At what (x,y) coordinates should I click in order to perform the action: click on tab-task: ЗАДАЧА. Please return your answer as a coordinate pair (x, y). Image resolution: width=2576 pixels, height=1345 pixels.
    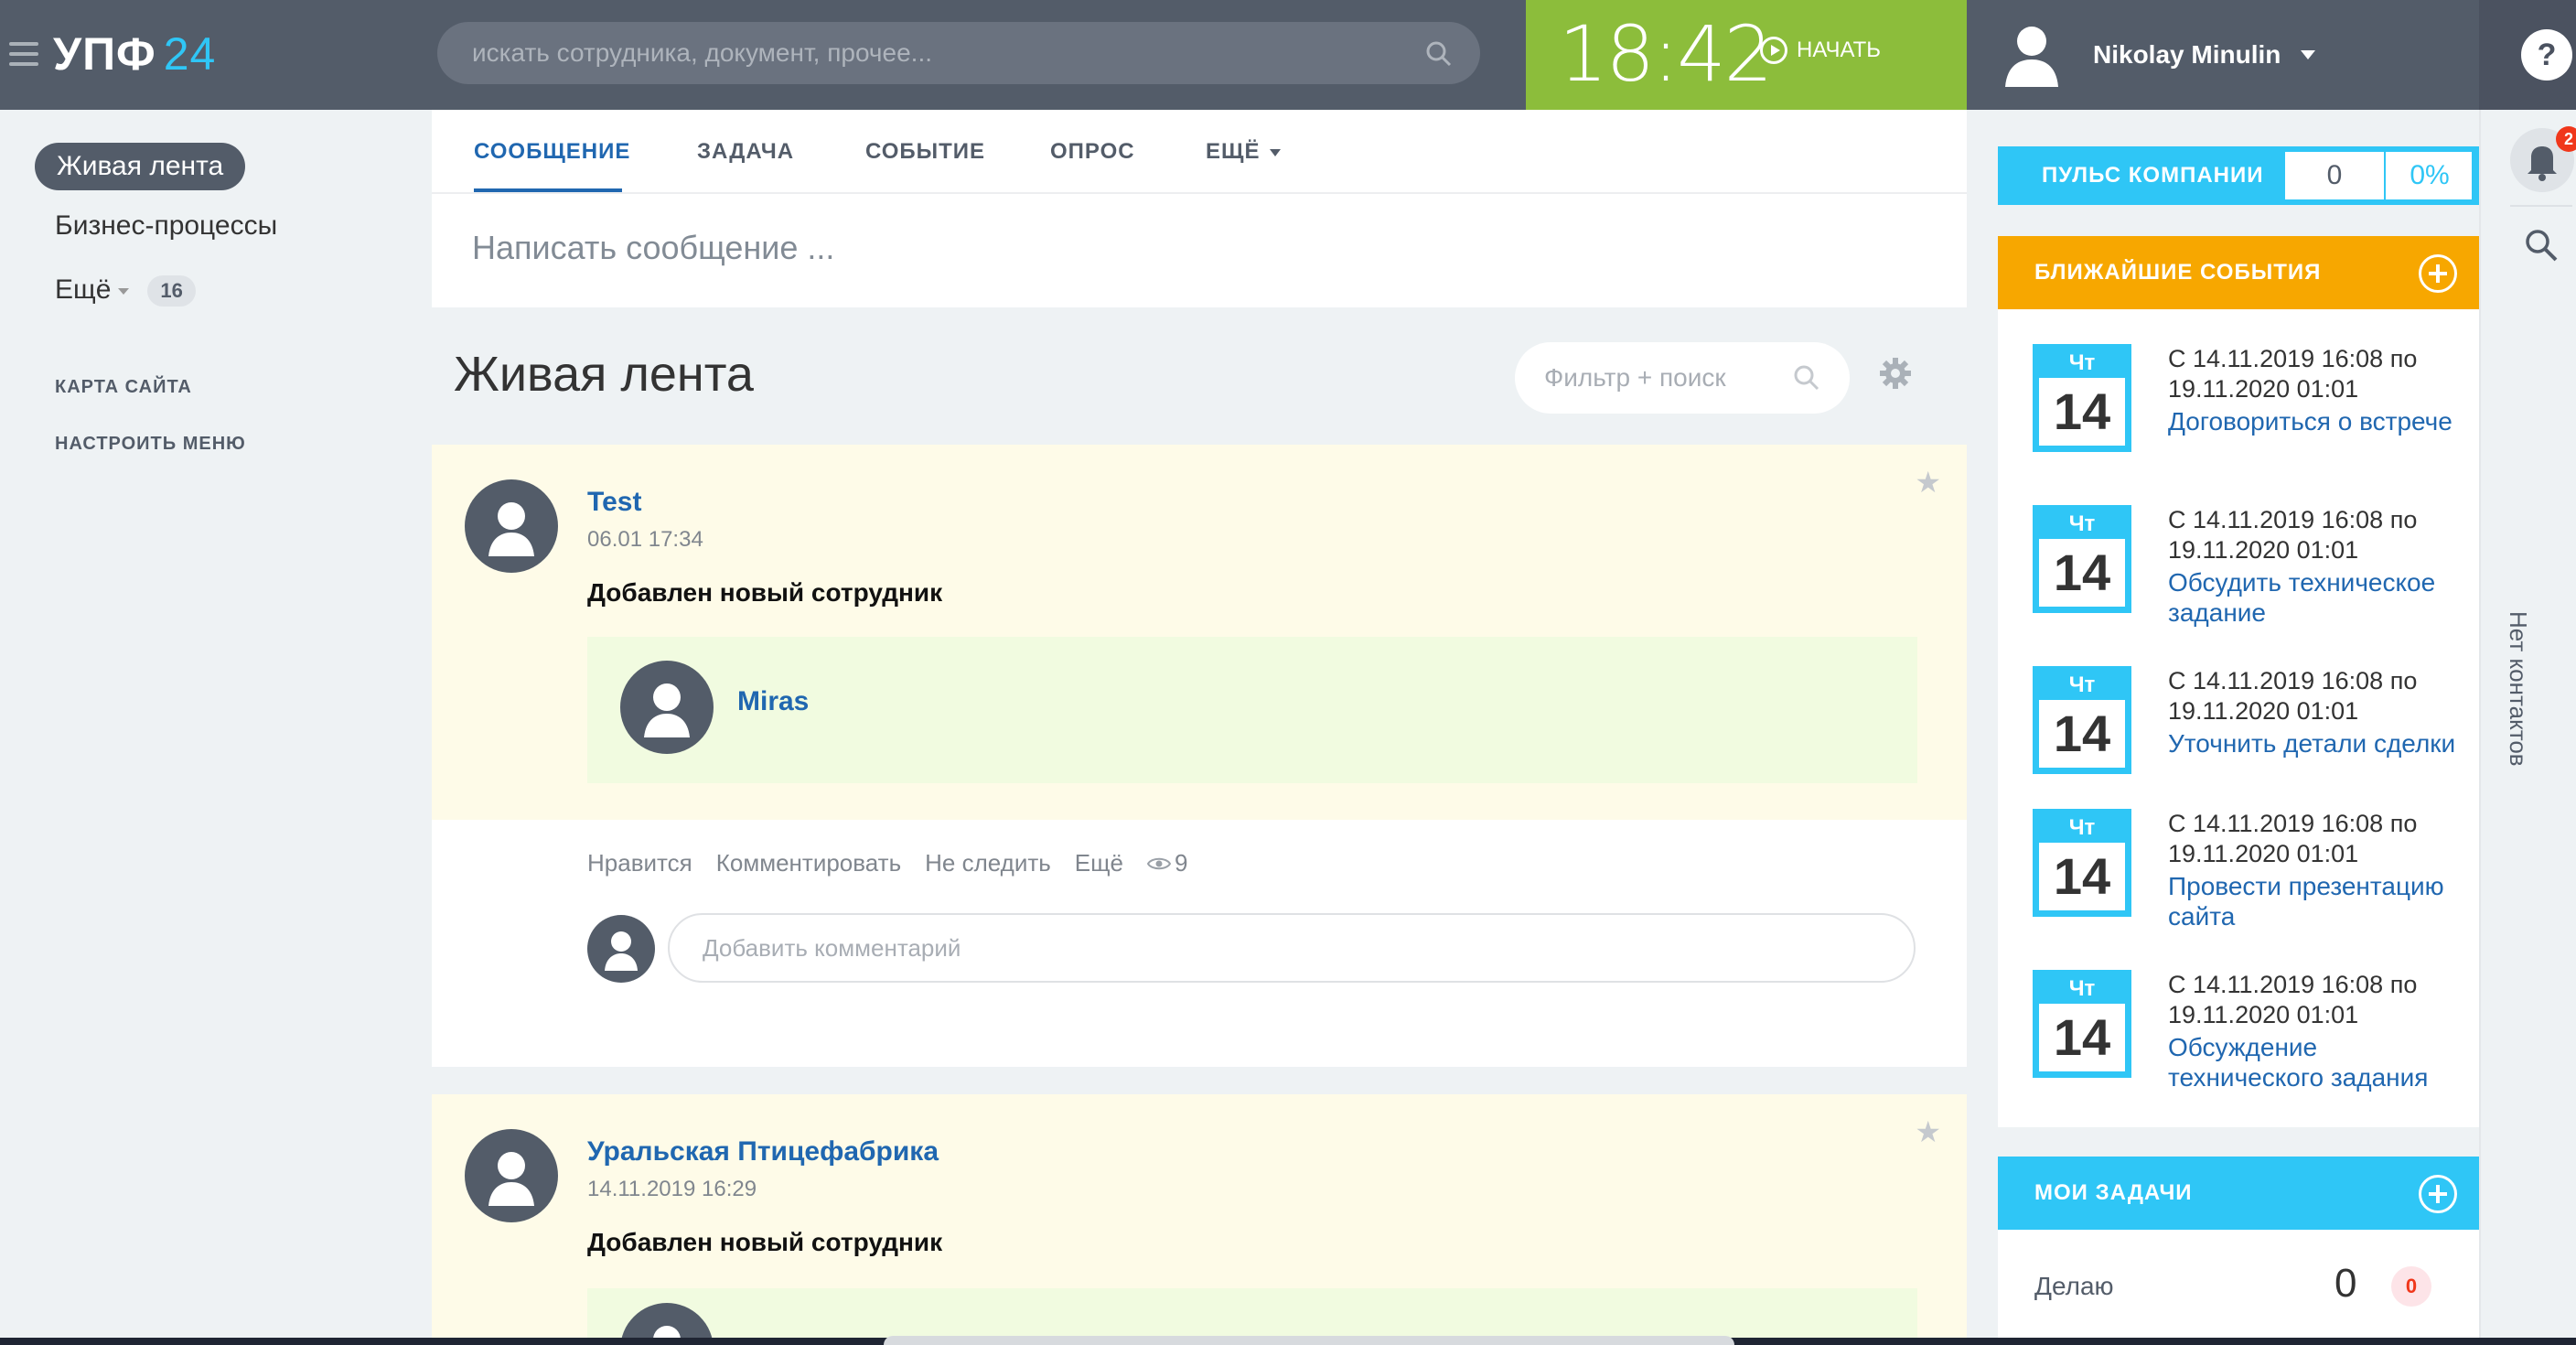
    Looking at the image, I should click on (746, 152).